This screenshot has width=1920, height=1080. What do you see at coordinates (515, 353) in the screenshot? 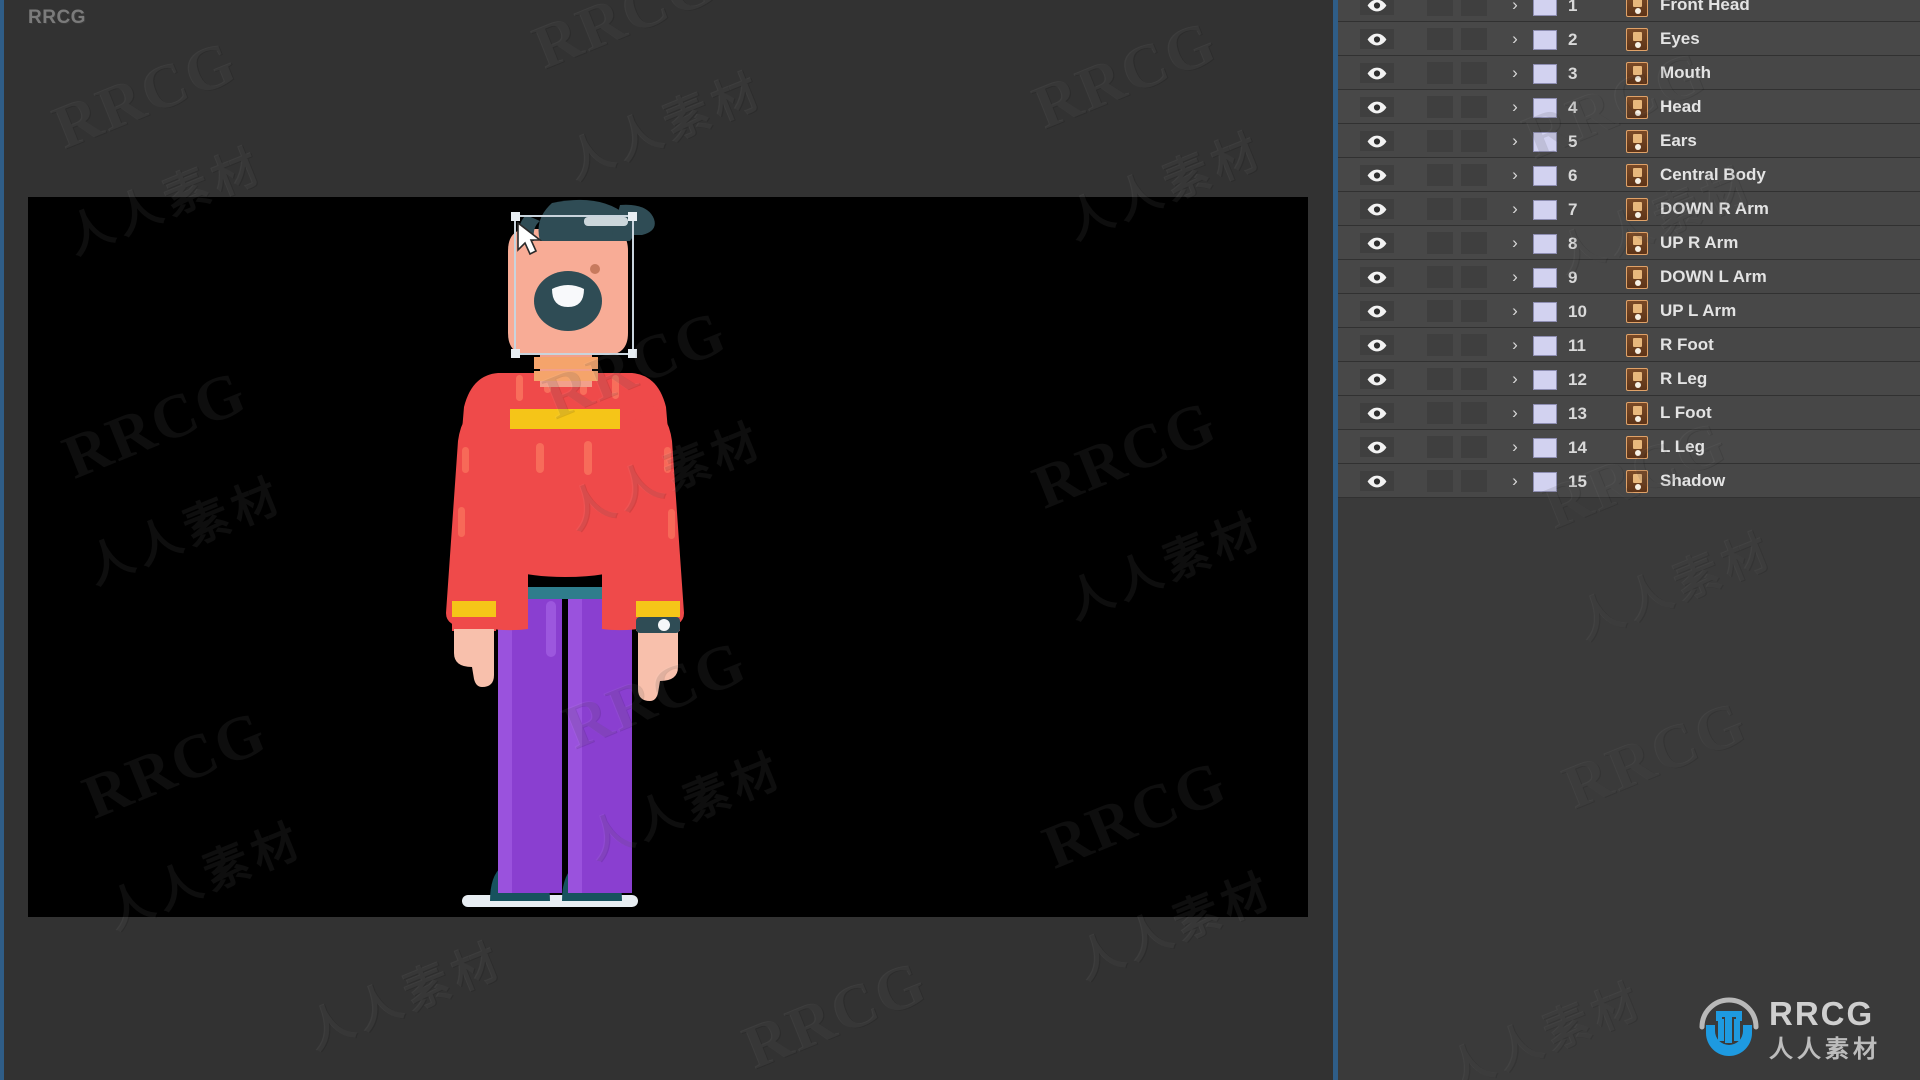
I see `selection-handle-bl` at bounding box center [515, 353].